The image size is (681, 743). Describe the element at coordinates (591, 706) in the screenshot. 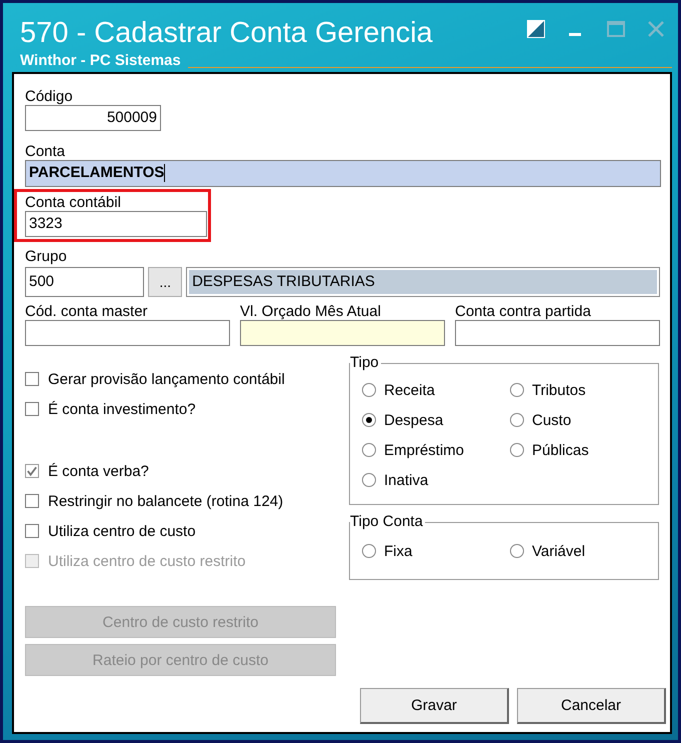

I see `dialog-button: Cancelar` at that location.